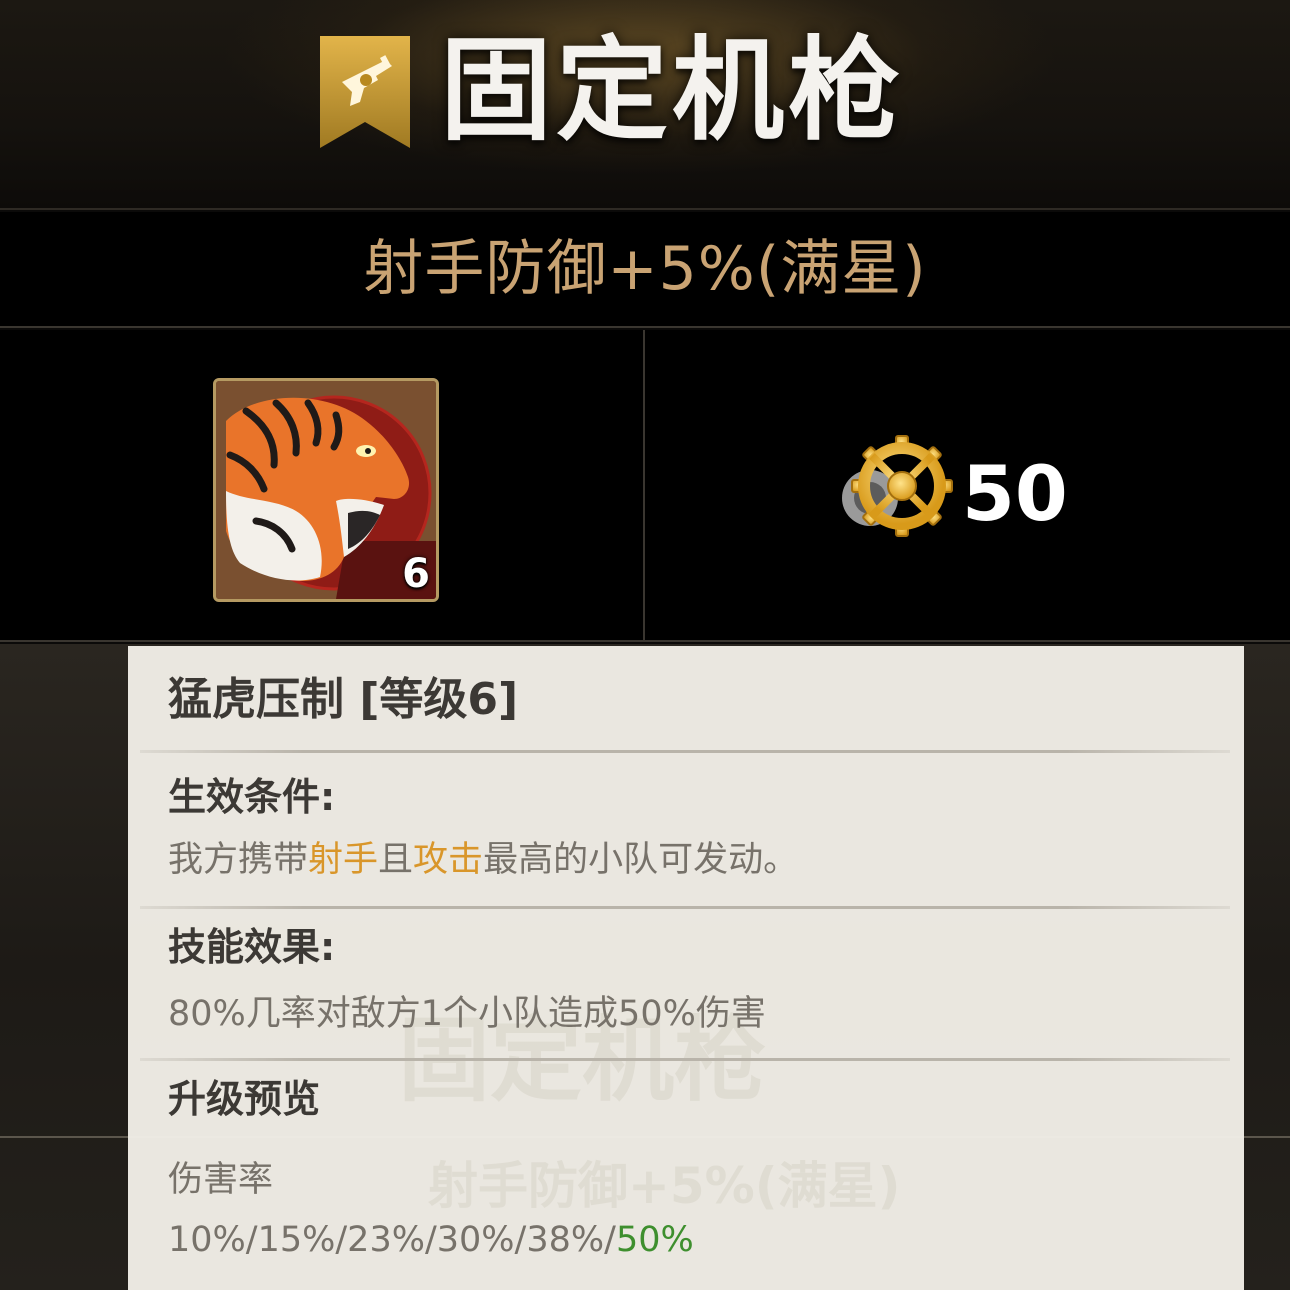 This screenshot has height=1290, width=1290. What do you see at coordinates (343, 699) in the screenshot?
I see `tooltip-title: 猛虎压制 [等级6]` at bounding box center [343, 699].